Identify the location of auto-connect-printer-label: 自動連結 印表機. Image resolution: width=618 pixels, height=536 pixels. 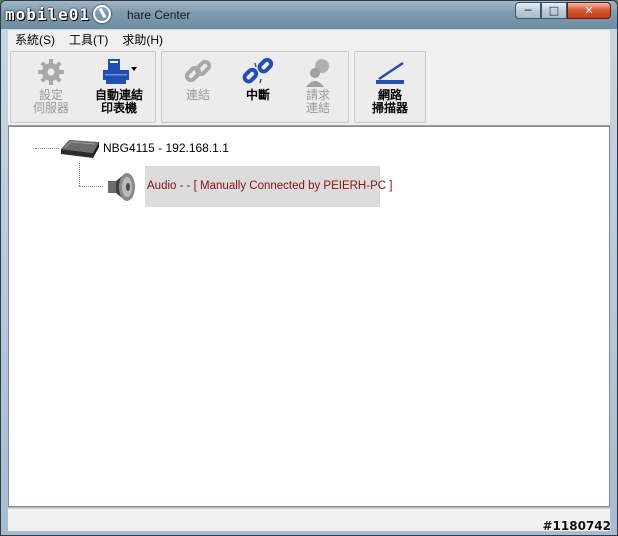
(118, 101).